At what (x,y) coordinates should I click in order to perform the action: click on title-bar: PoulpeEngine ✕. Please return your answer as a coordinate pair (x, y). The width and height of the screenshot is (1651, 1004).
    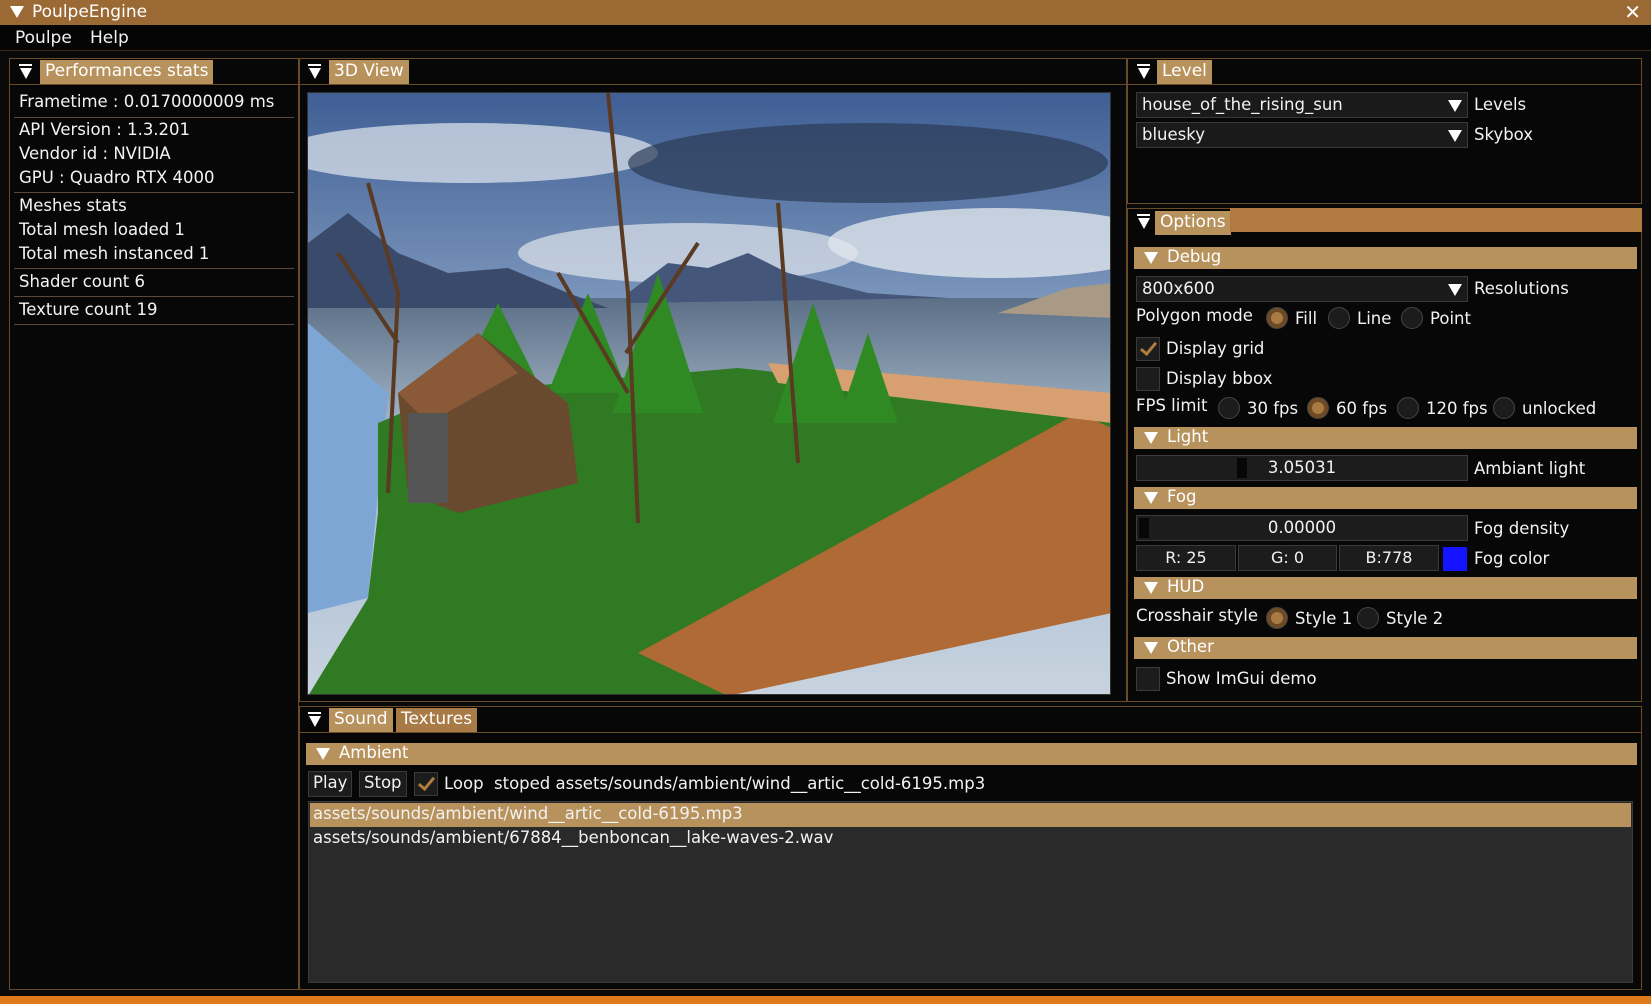
    Looking at the image, I should click on (825, 12).